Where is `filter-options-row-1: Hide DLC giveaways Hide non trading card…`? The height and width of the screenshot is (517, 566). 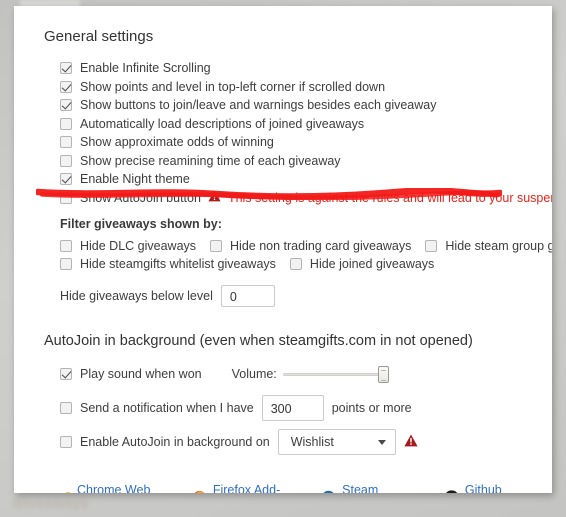
filter-options-row-1: Hide DLC giveaways Hide non trading card… is located at coordinates (306, 246).